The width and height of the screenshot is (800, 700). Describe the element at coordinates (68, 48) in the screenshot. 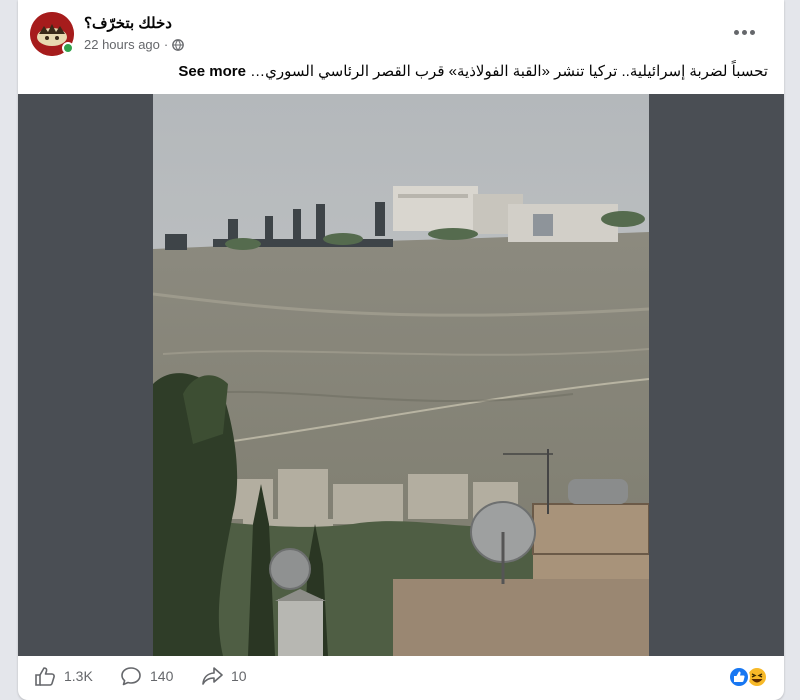

I see `online-status-dot` at that location.